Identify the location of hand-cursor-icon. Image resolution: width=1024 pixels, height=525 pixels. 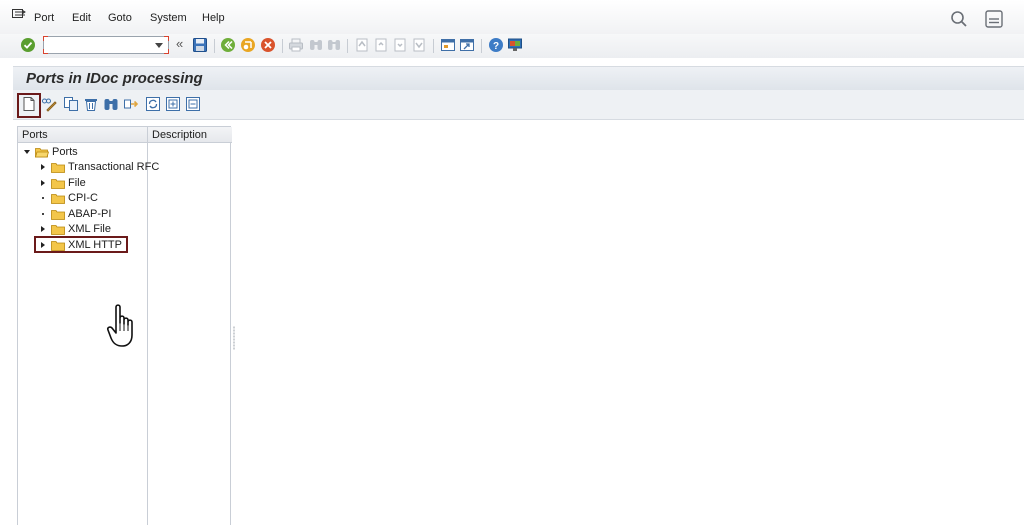
(120, 325).